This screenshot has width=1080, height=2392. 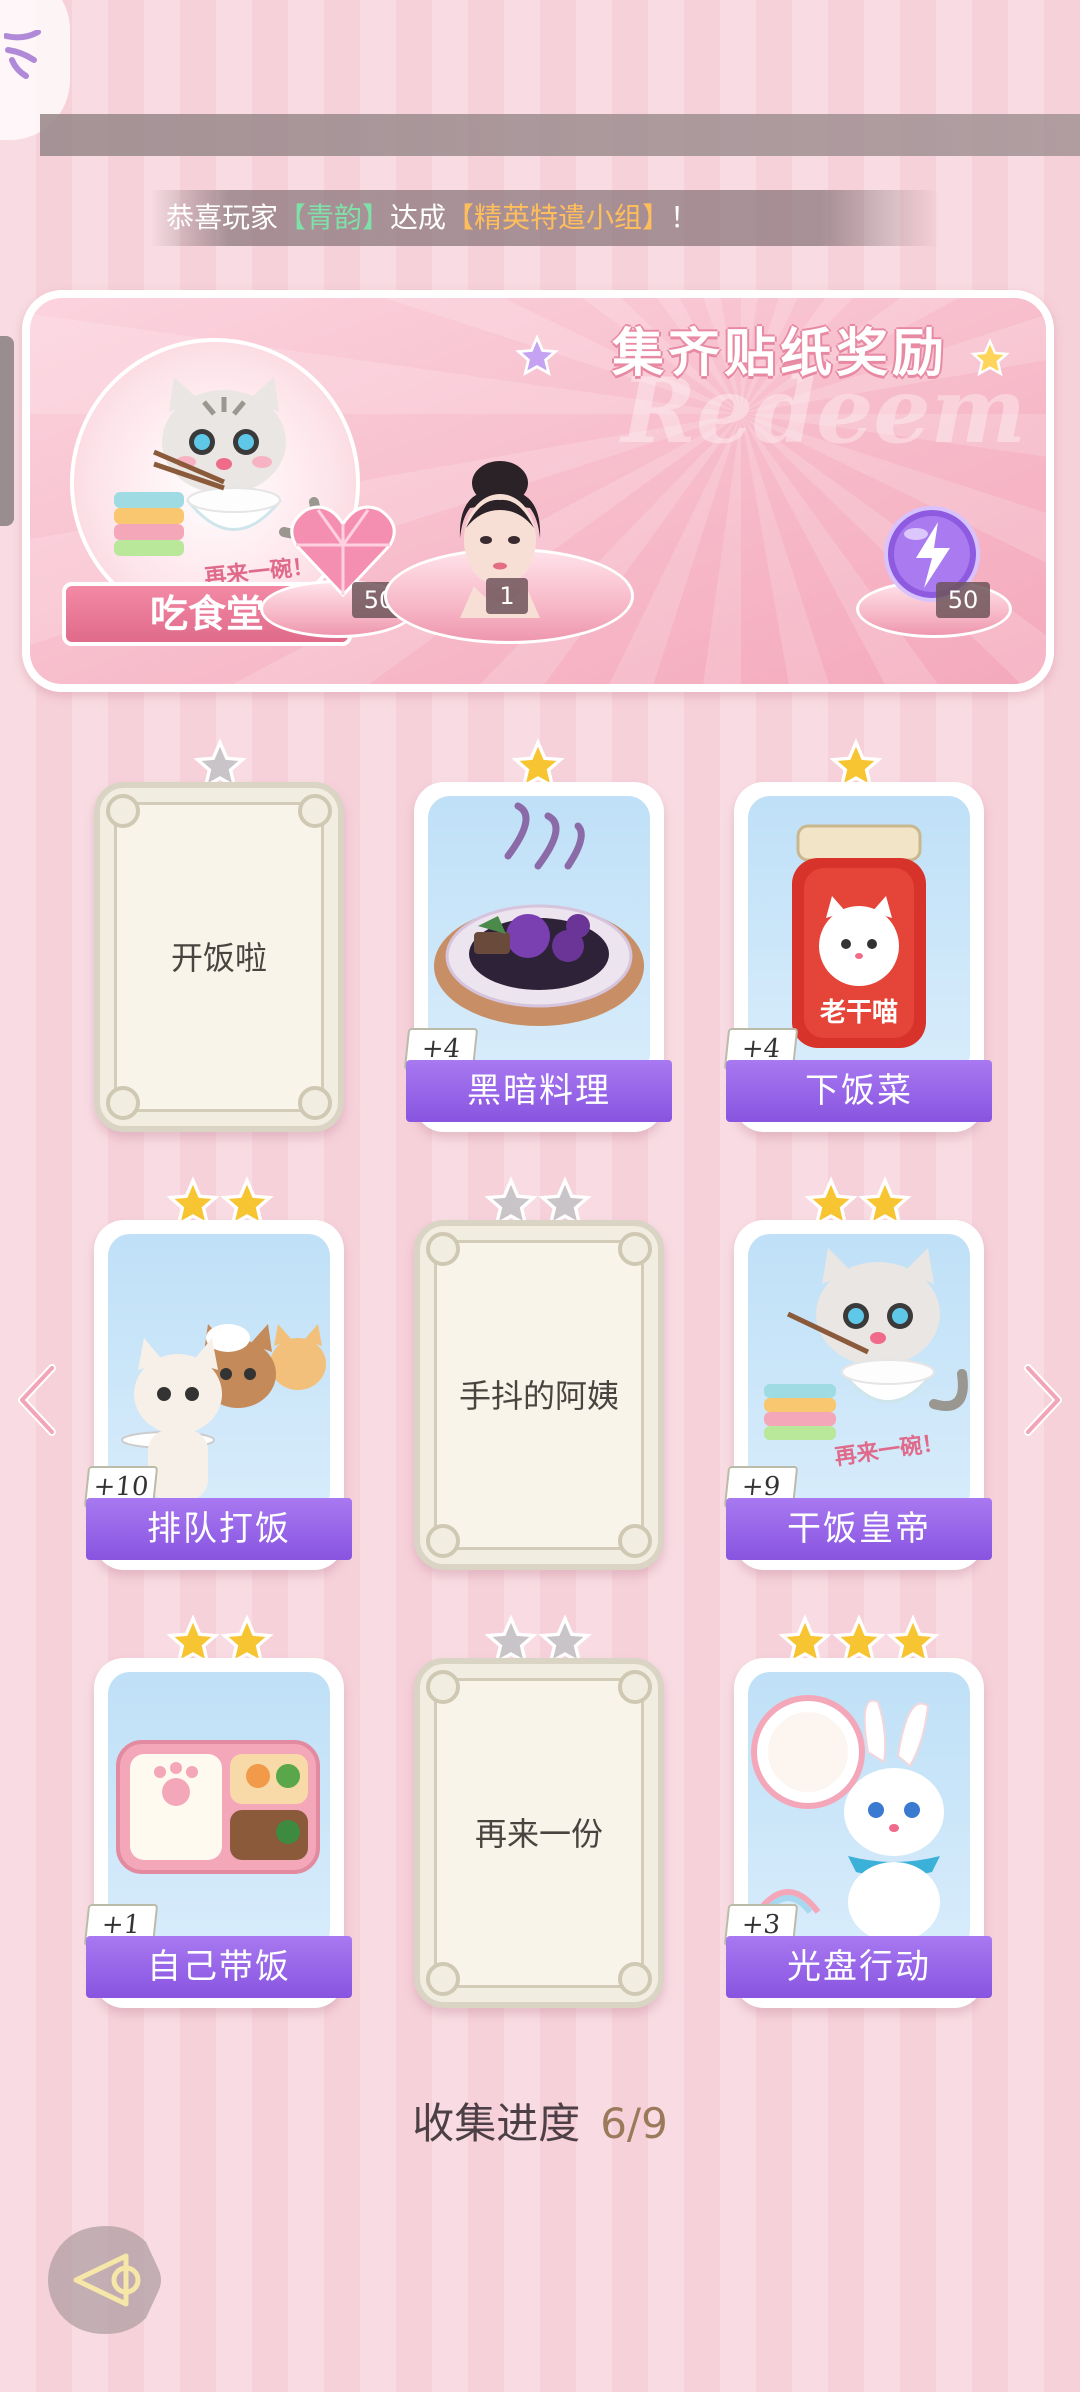 I want to click on reward-count-3: 50, so click(x=963, y=600).